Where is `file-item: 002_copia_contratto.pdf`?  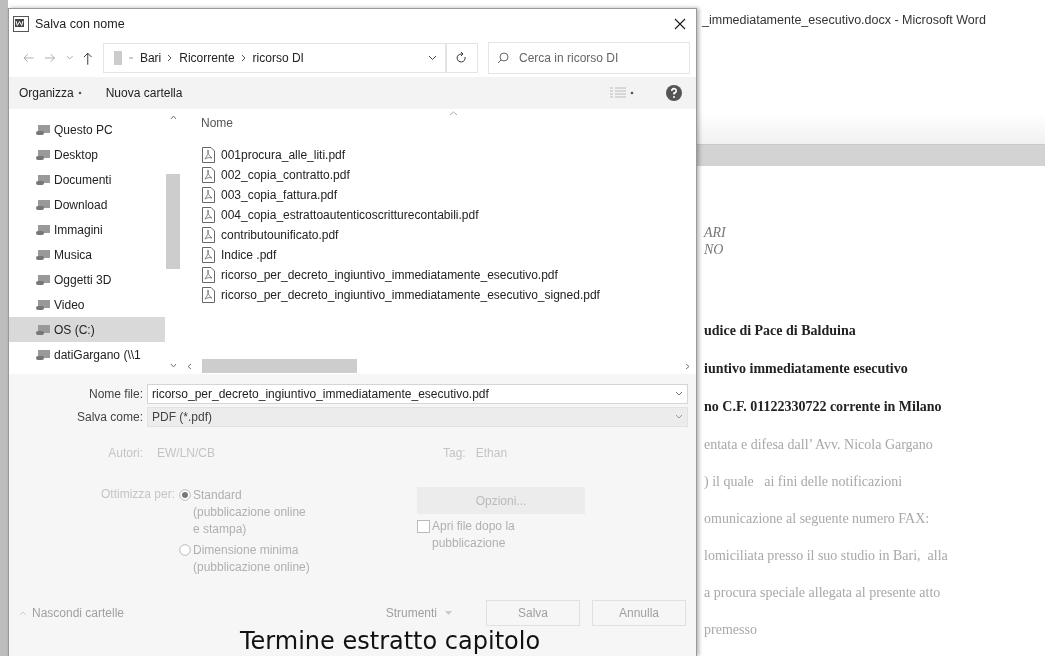
file-item: 002_copia_contratto.pdf is located at coordinates (438, 175).